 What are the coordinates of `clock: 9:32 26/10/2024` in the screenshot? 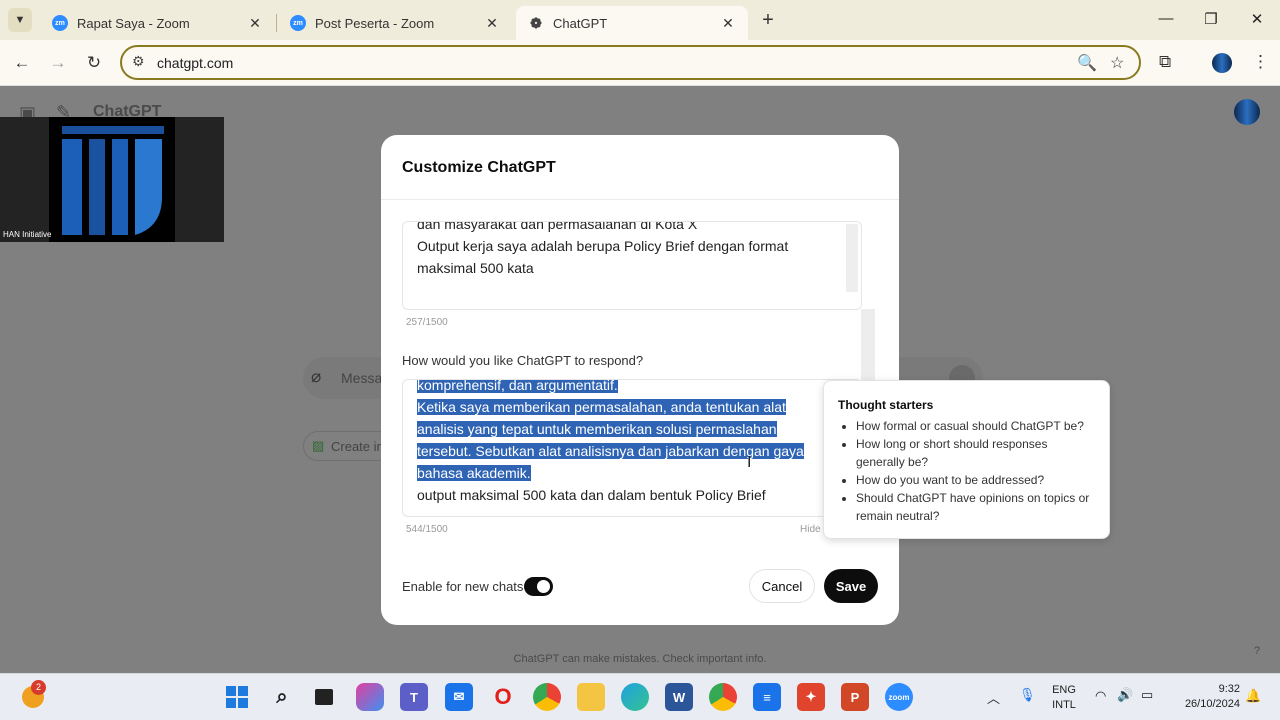 It's located at (1205, 697).